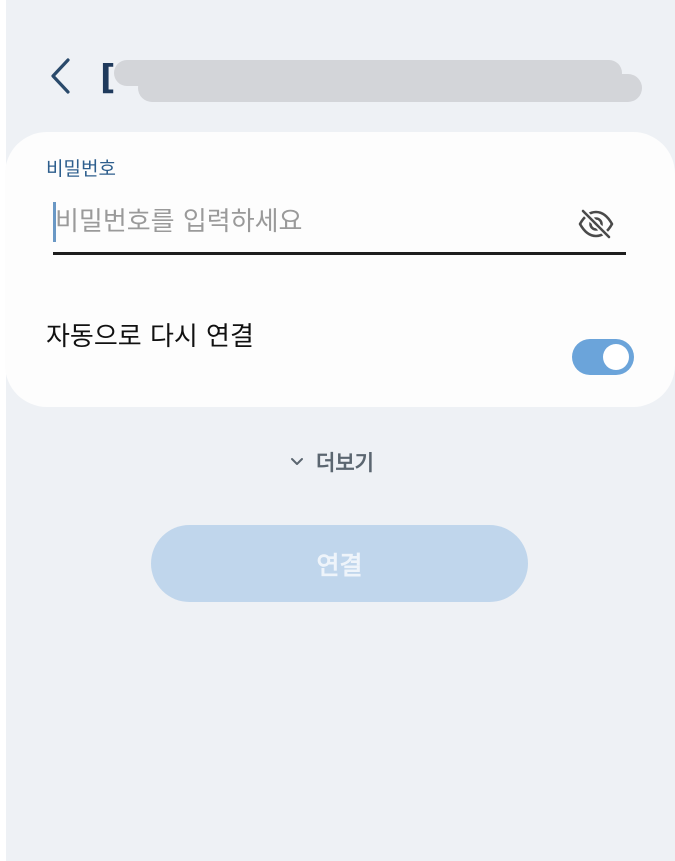  I want to click on connect-label: 연결, so click(339, 565).